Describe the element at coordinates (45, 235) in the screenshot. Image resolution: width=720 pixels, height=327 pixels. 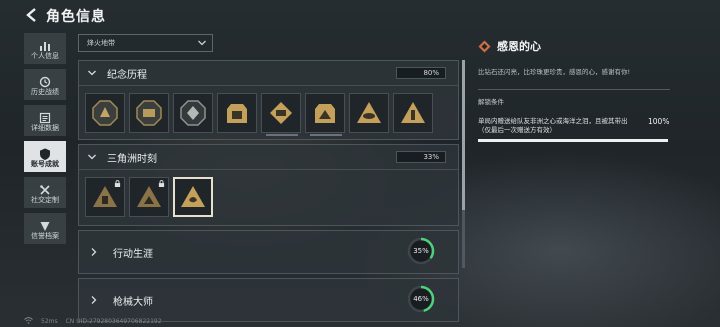
I see `sidebar-item-label: 信誉档案` at that location.